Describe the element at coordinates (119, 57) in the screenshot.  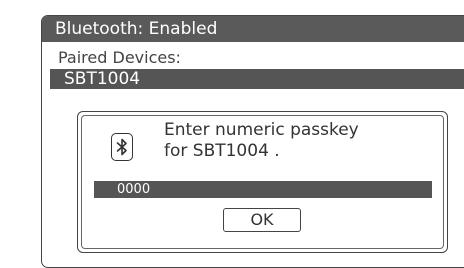
I see `paired-devices-label: Paired Devices:` at that location.